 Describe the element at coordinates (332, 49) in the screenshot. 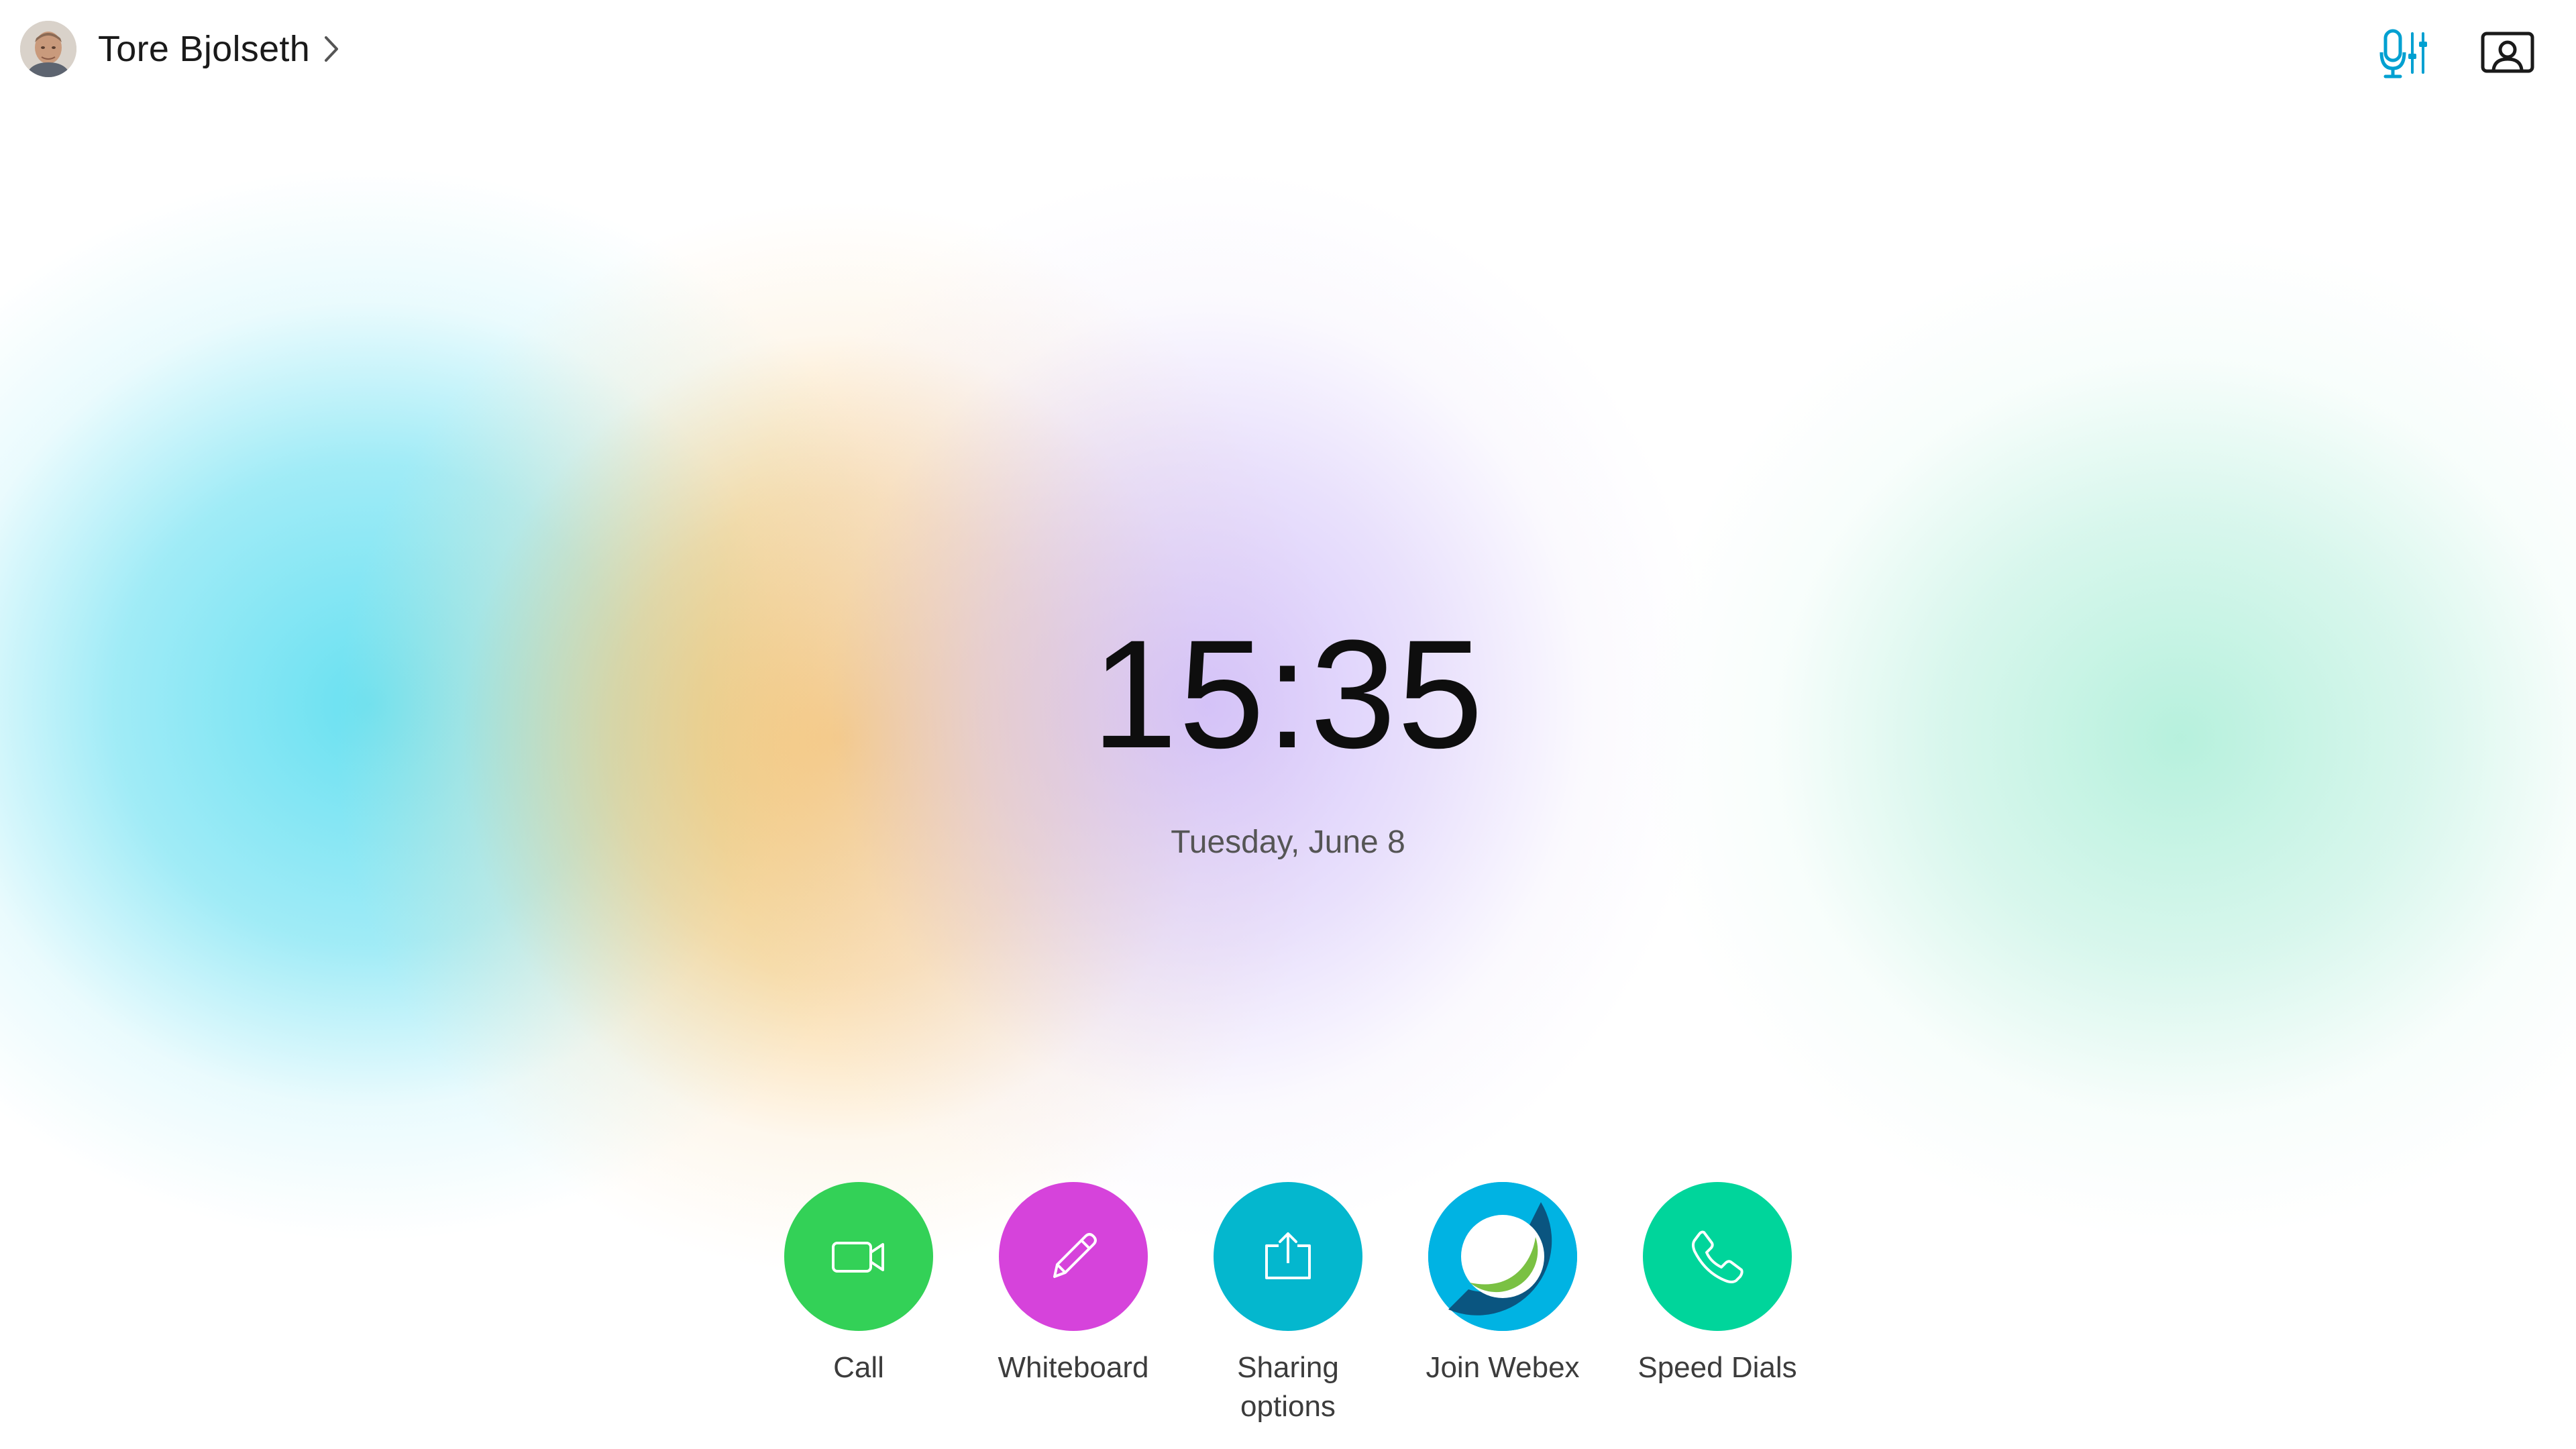

I see `chevron-right-icon` at that location.